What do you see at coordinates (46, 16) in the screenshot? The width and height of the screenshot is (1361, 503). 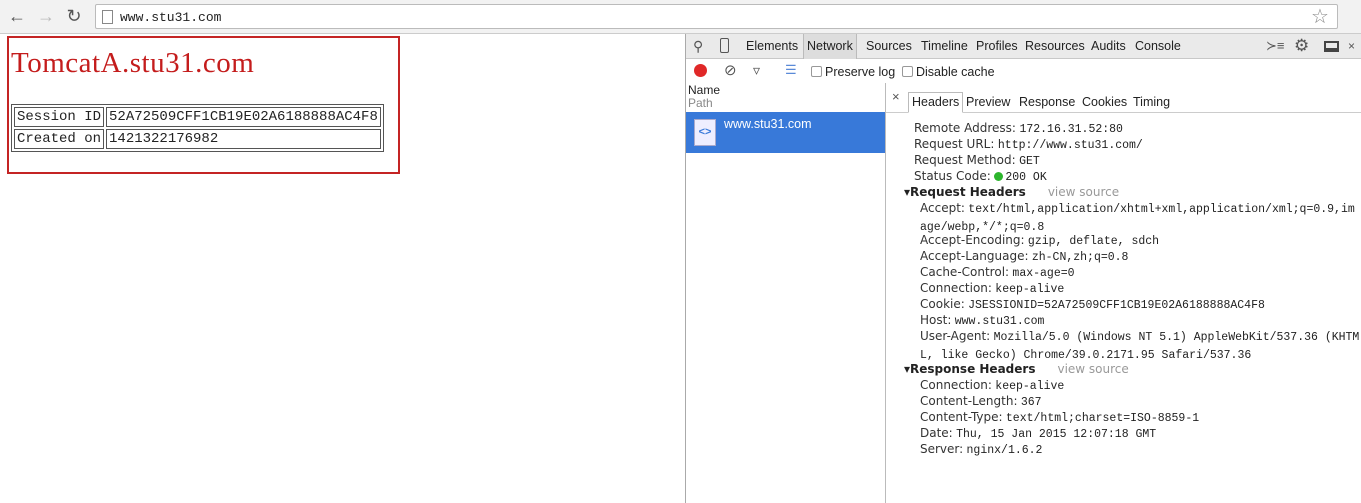 I see `forward-button: →` at bounding box center [46, 16].